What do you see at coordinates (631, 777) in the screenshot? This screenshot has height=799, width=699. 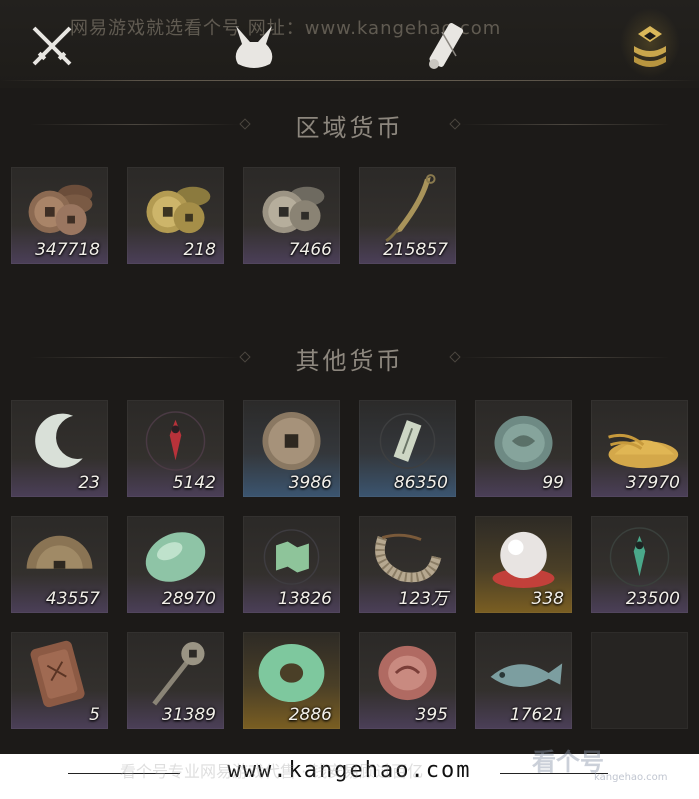 I see `watermark-logo-sub: kangehao.com` at bounding box center [631, 777].